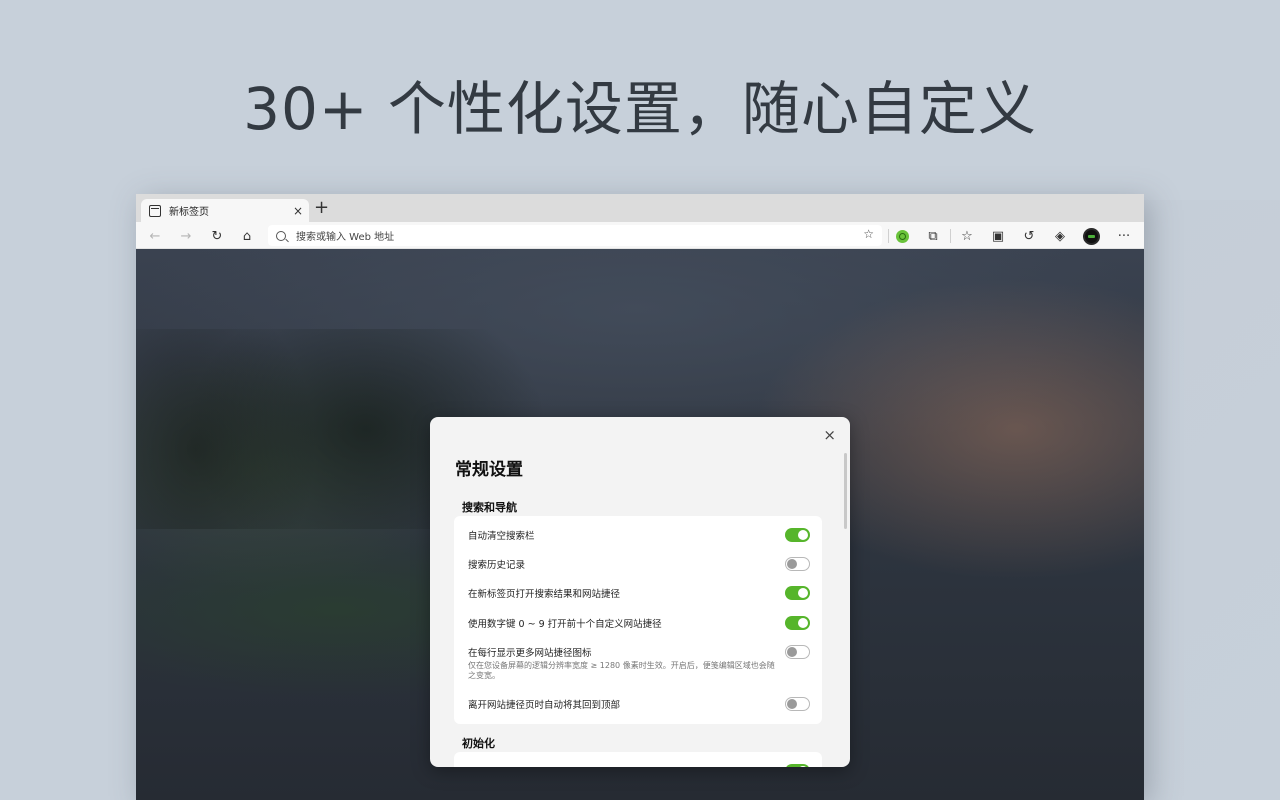  Describe the element at coordinates (1060, 236) in the screenshot. I see `performance-icon: ◈` at that location.